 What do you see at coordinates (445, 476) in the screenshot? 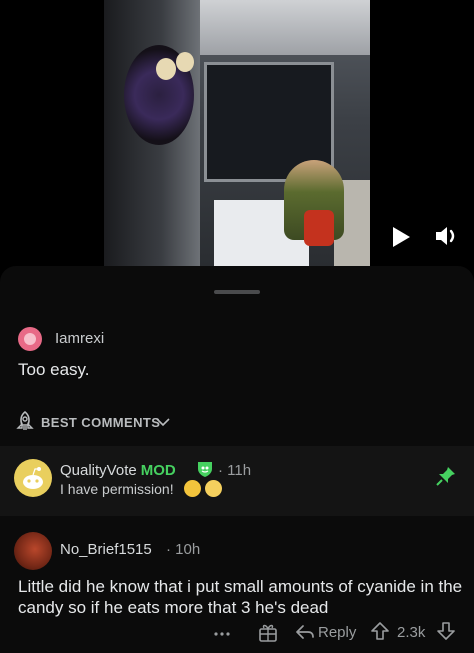
I see `pin-icon` at bounding box center [445, 476].